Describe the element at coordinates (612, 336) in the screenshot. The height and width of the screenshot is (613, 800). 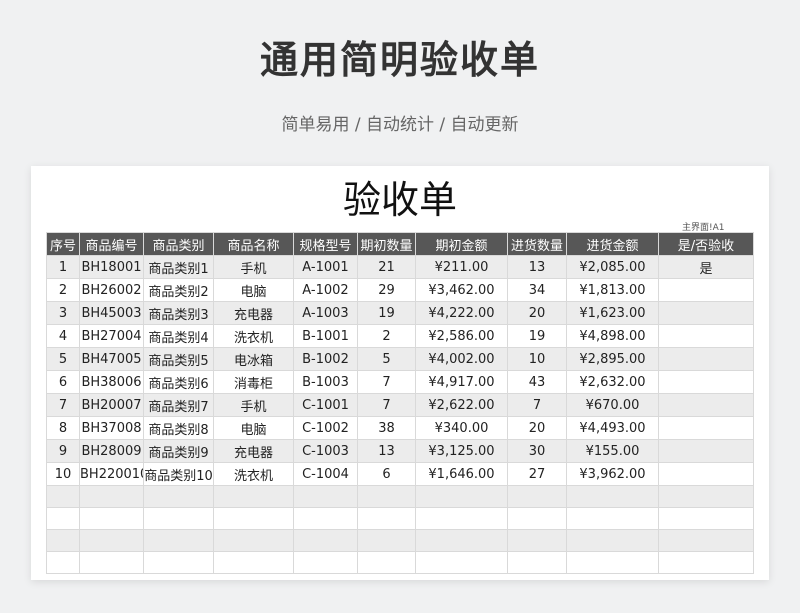
I see `cell-in-amount: ¥4,898.00` at that location.